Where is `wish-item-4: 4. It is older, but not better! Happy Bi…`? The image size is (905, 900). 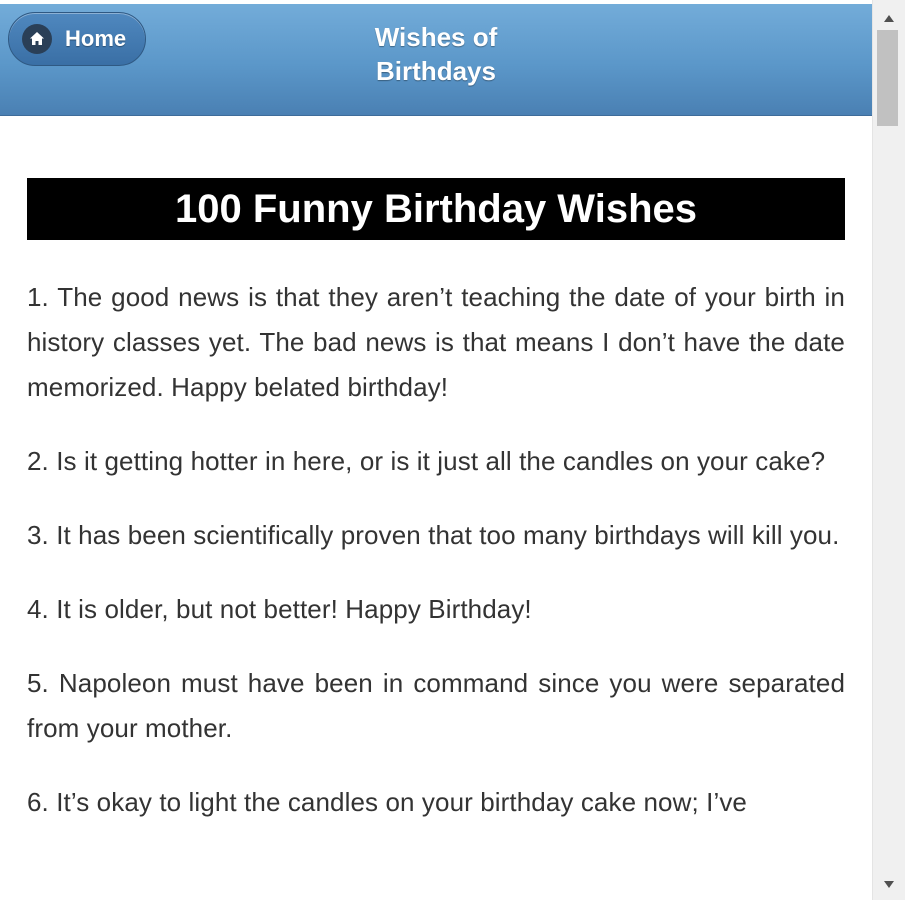
wish-item-4: 4. It is older, but not better! Happy Bi… is located at coordinates (279, 609).